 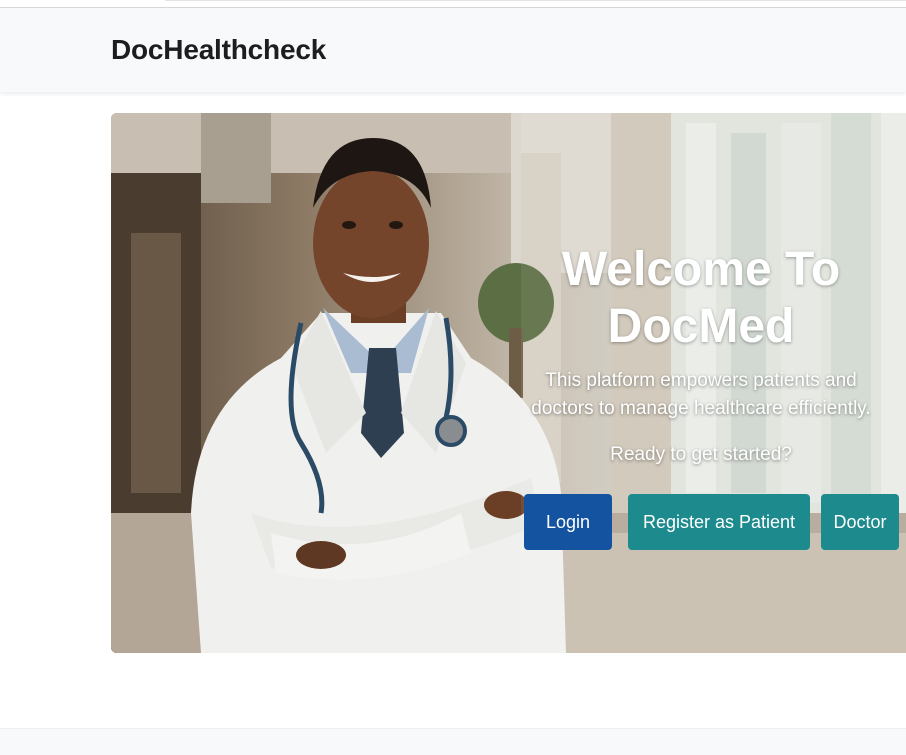 What do you see at coordinates (860, 522) in the screenshot?
I see `register-doctor-button: Doctor` at bounding box center [860, 522].